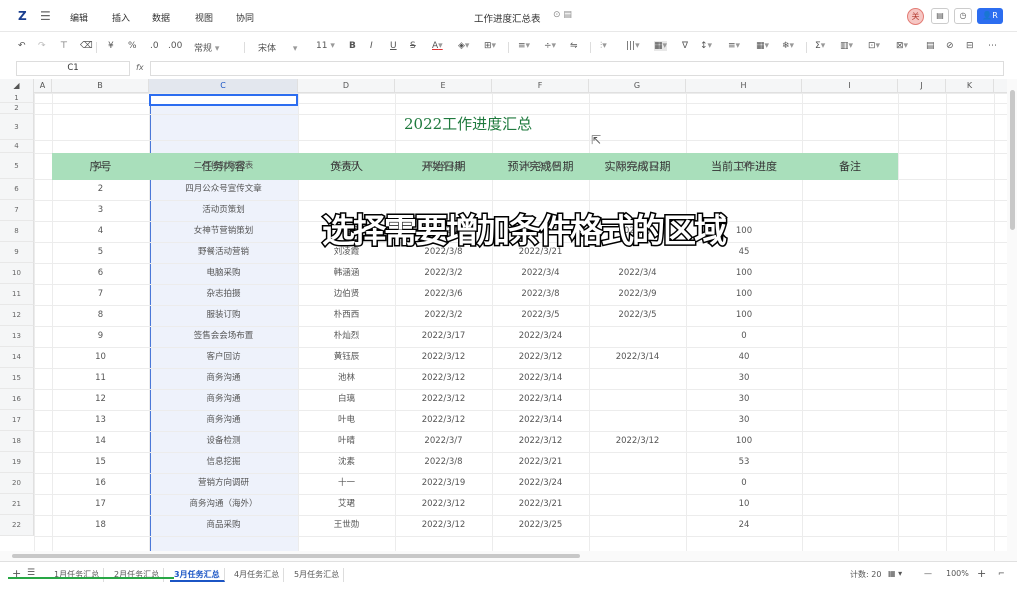 The image size is (1017, 592). I want to click on row-header-11: 11, so click(17, 294).